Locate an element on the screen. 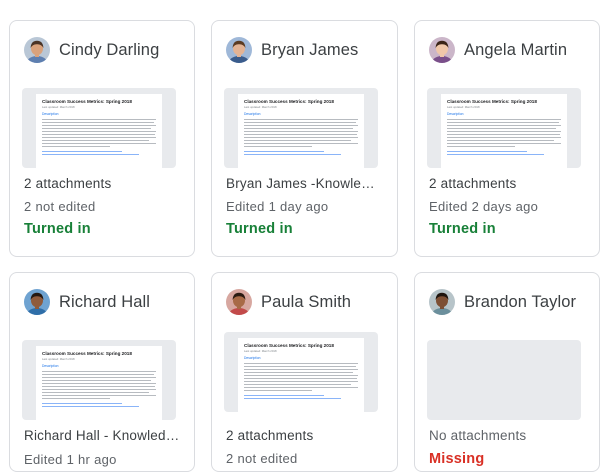 The image size is (612, 472). card-header: Bryan James is located at coordinates (292, 50).